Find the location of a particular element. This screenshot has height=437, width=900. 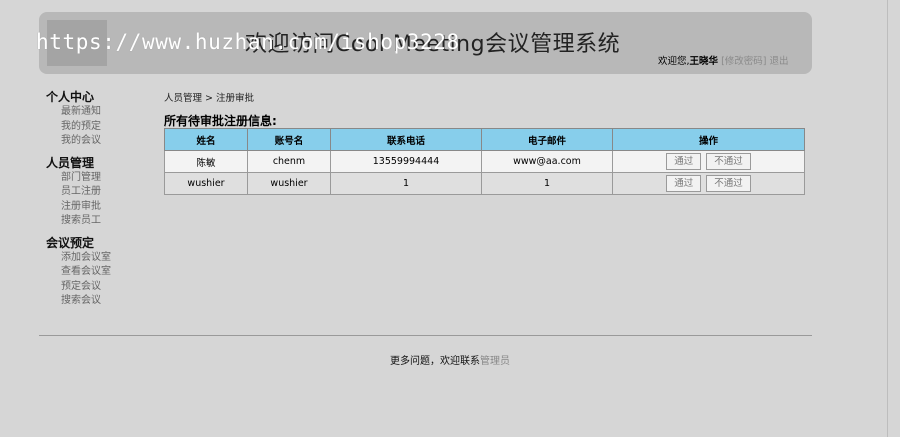

sidebar-group-personal: 个人中心 最新通知 我的预定 我的会议 is located at coordinates (101, 119).